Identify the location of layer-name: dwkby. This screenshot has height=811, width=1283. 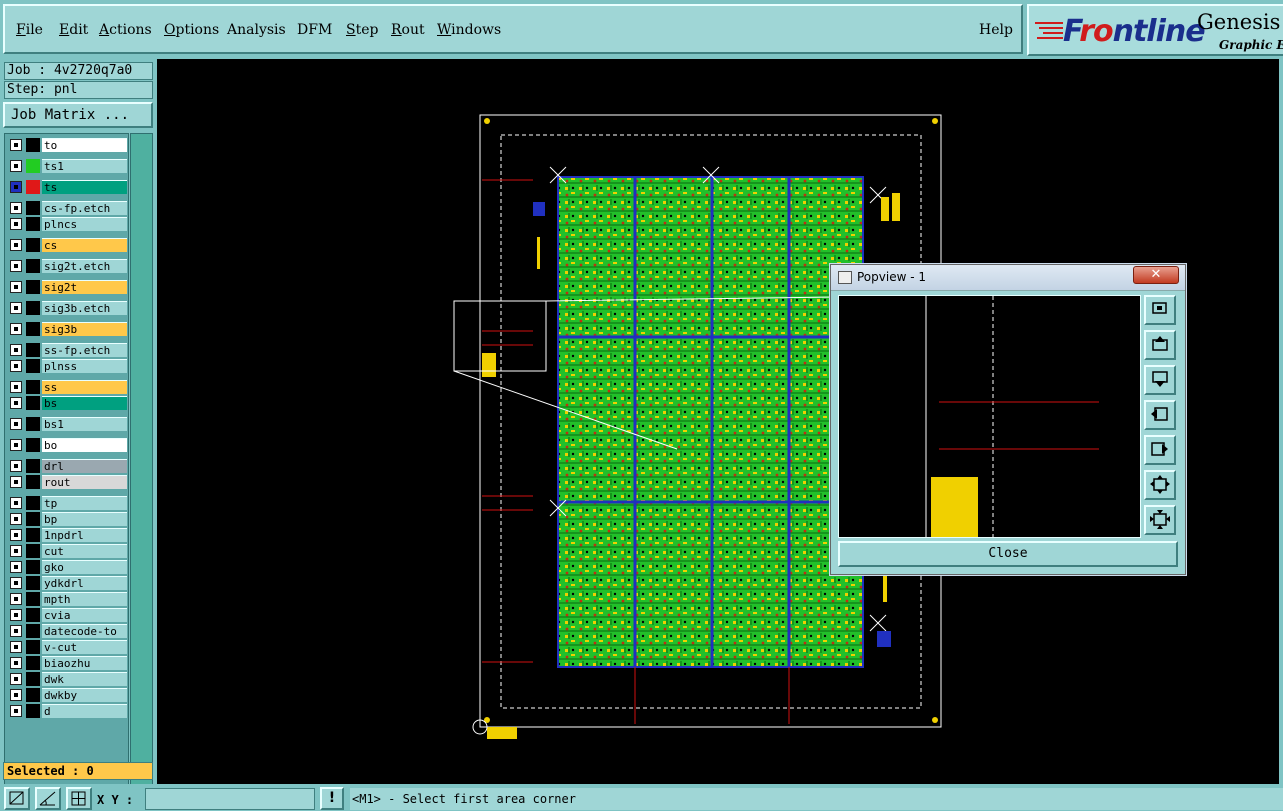
(84, 695).